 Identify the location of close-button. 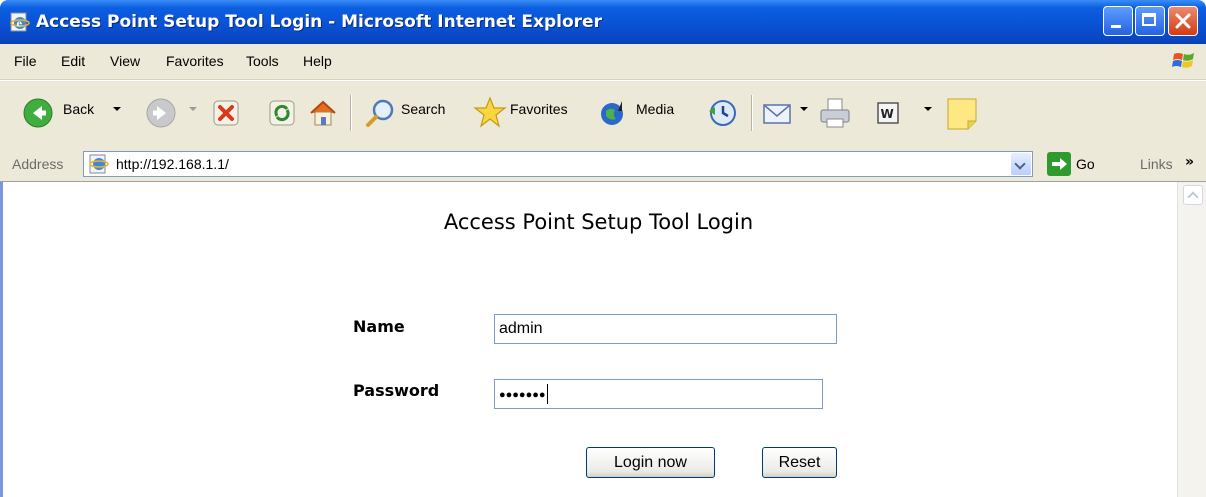
(1183, 21).